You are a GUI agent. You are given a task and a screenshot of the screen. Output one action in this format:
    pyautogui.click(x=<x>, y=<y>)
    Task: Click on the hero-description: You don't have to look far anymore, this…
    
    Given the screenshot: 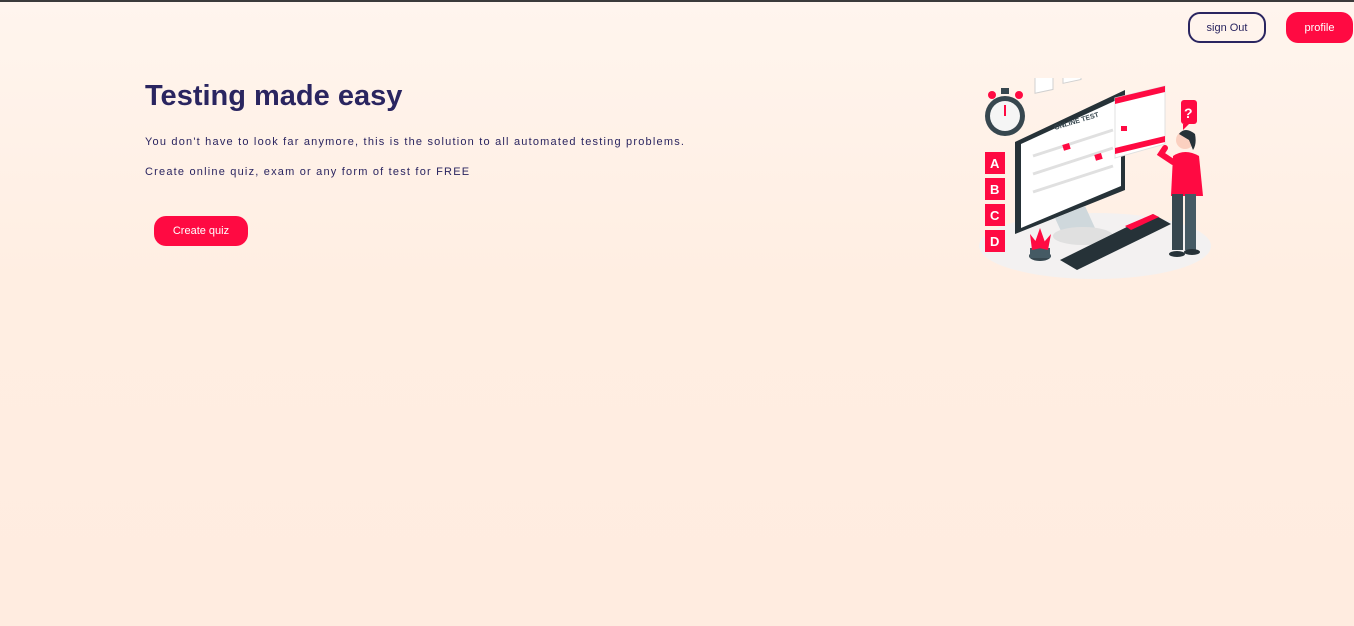 What is the action you would take?
    pyautogui.click(x=415, y=142)
    